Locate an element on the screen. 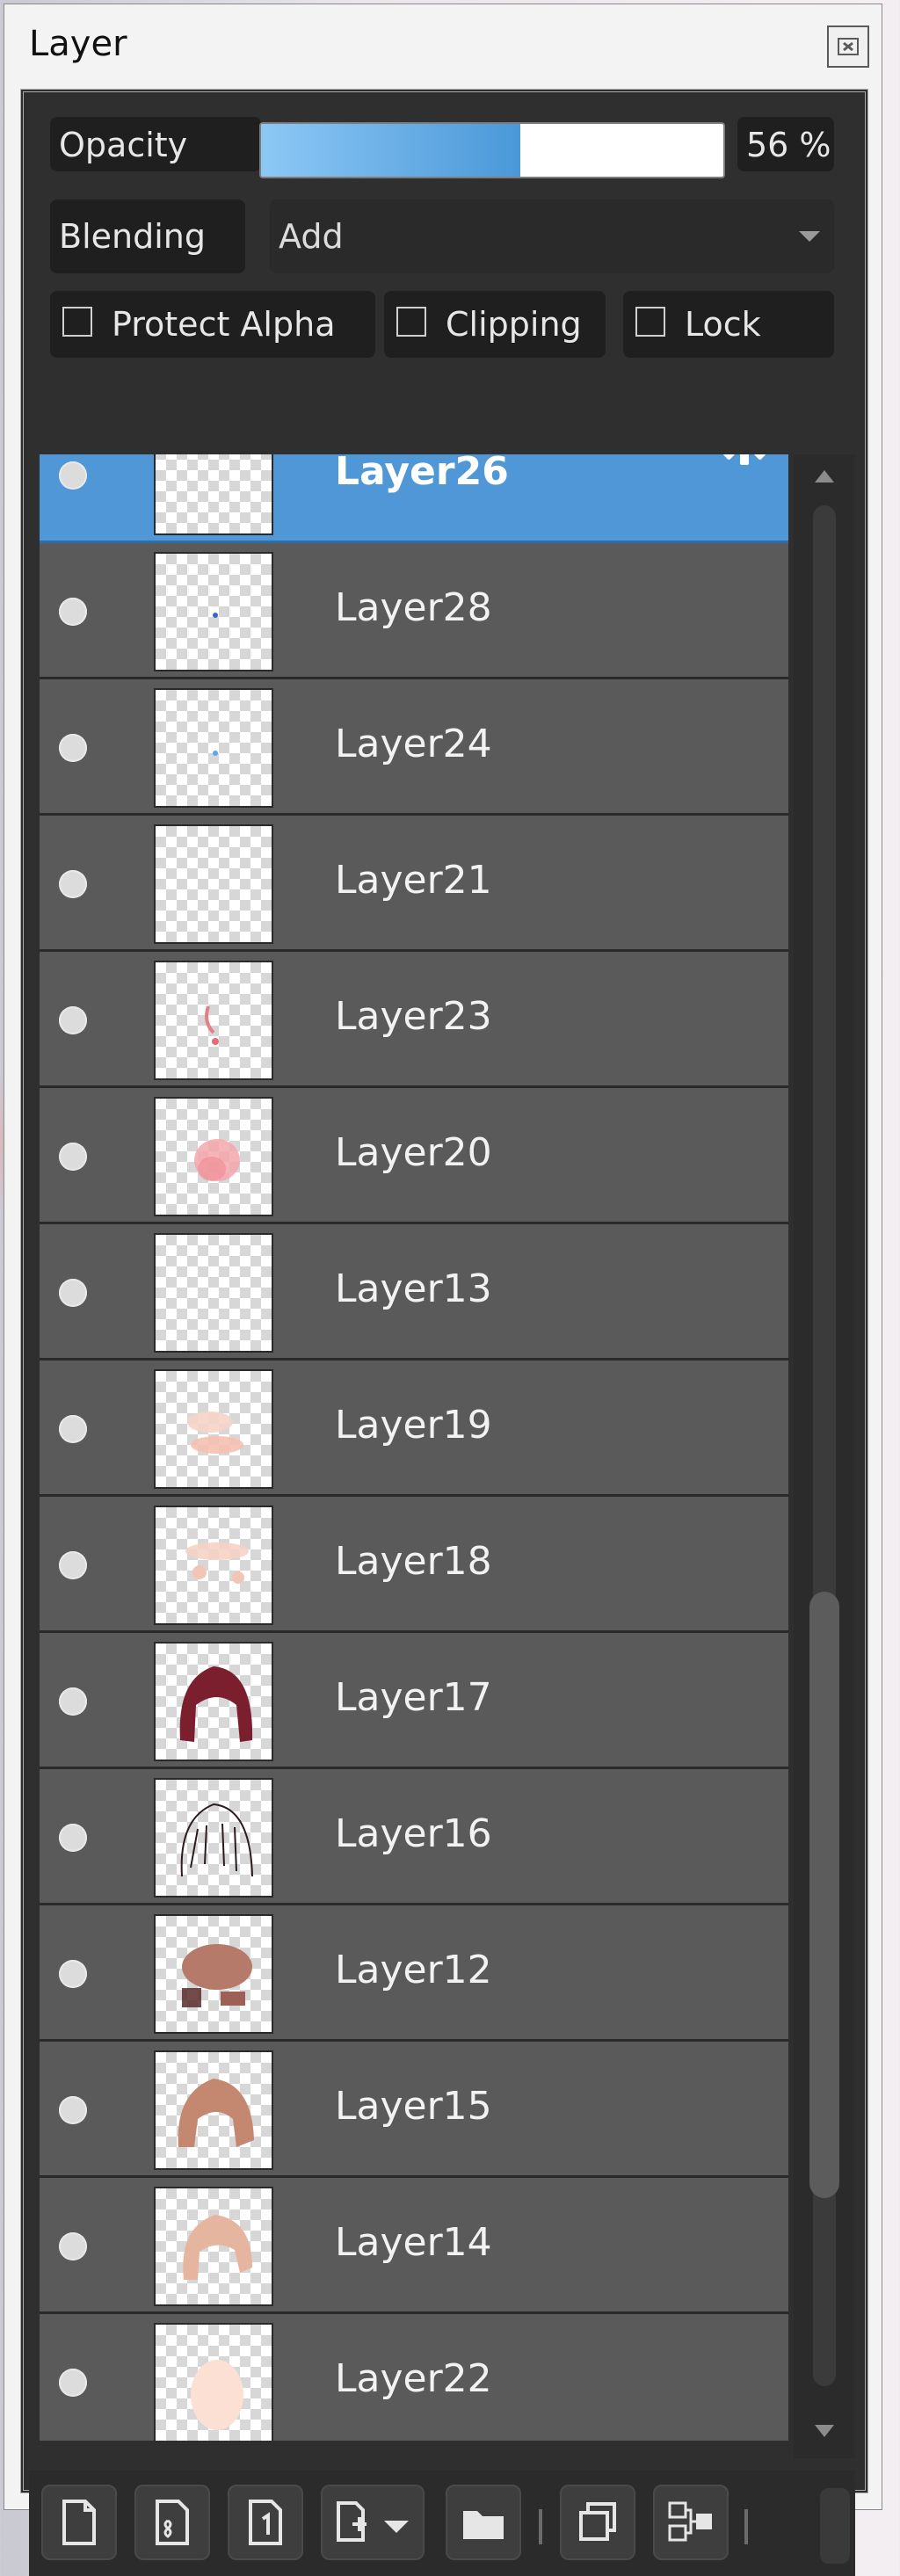  lock-label: Lock is located at coordinates (723, 324).